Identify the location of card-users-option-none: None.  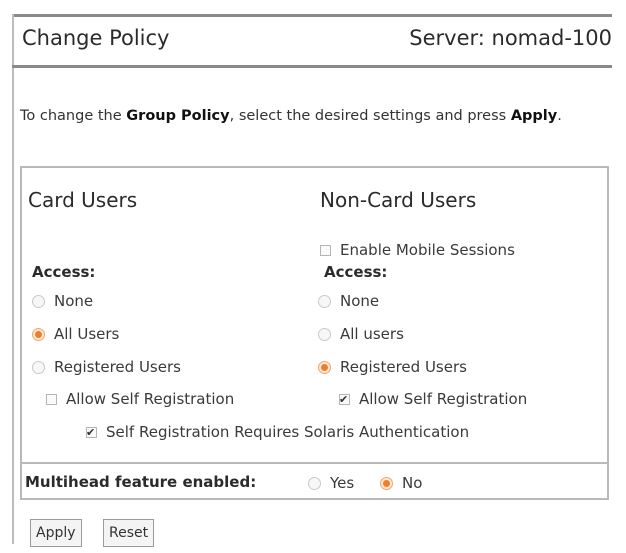
(62, 301).